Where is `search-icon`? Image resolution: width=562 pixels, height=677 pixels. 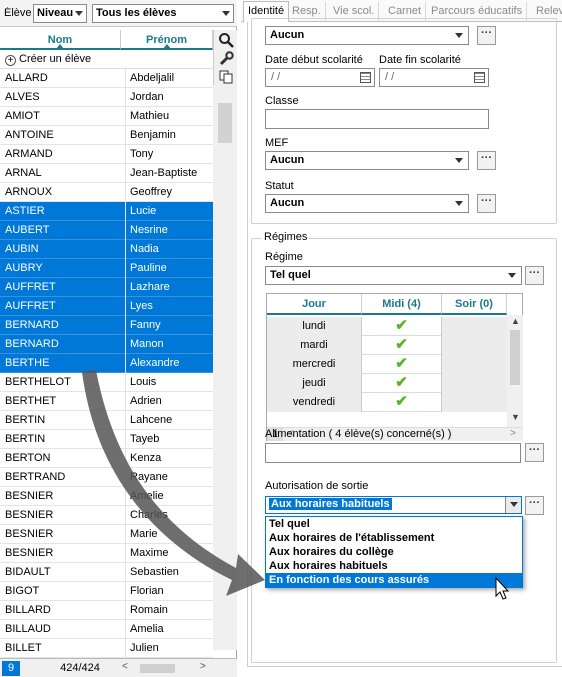
search-icon is located at coordinates (226, 40).